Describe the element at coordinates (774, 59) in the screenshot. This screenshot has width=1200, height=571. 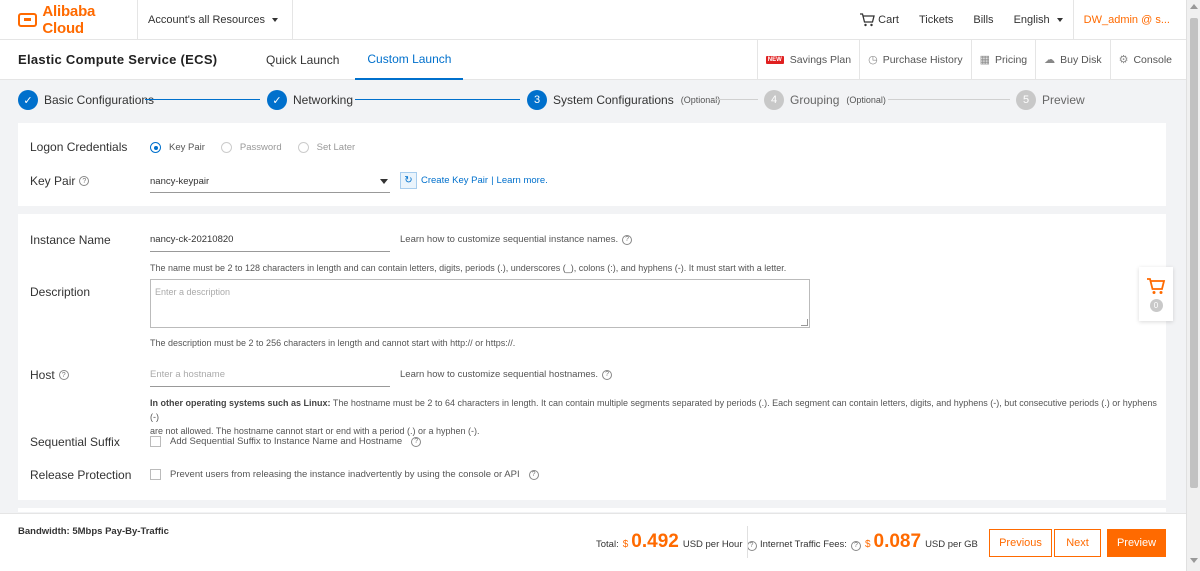
I see `new-badge: NEW` at that location.